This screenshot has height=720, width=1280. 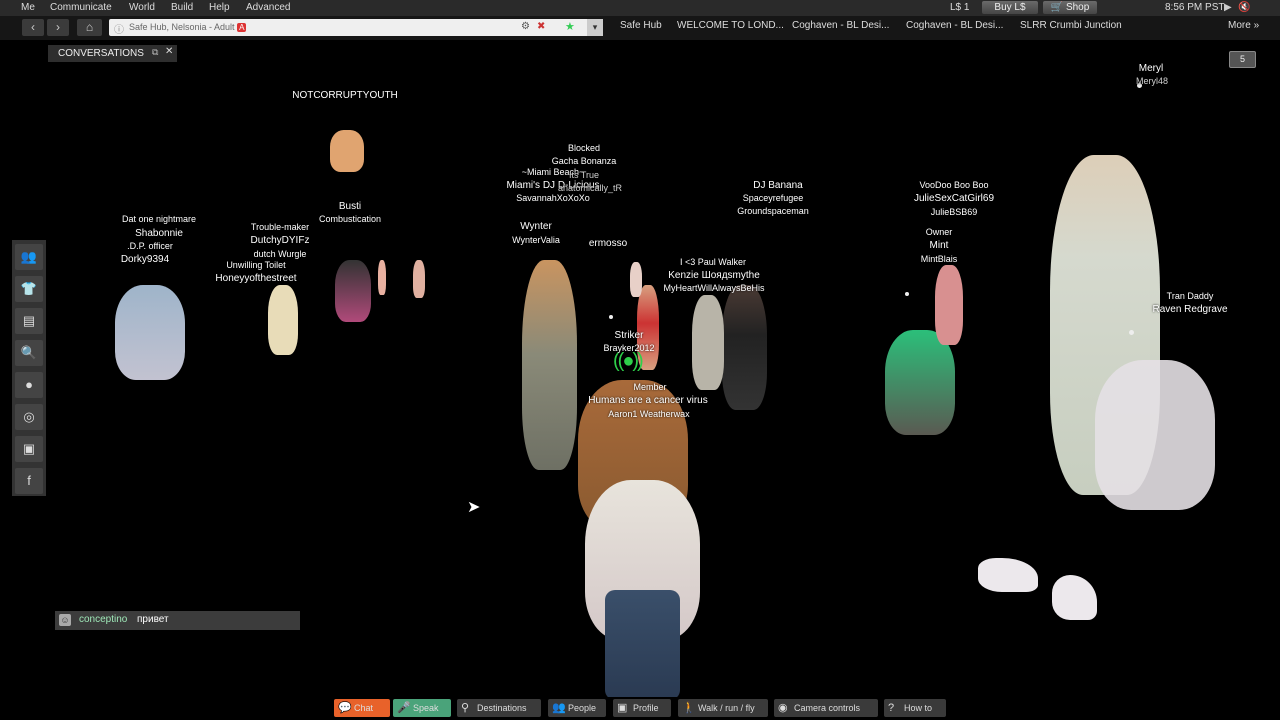 I want to click on location-input: ⓘ Safe Hub, Nelsonia - Adult A ⚙ ✖ ★ ▾, so click(x=356, y=27).